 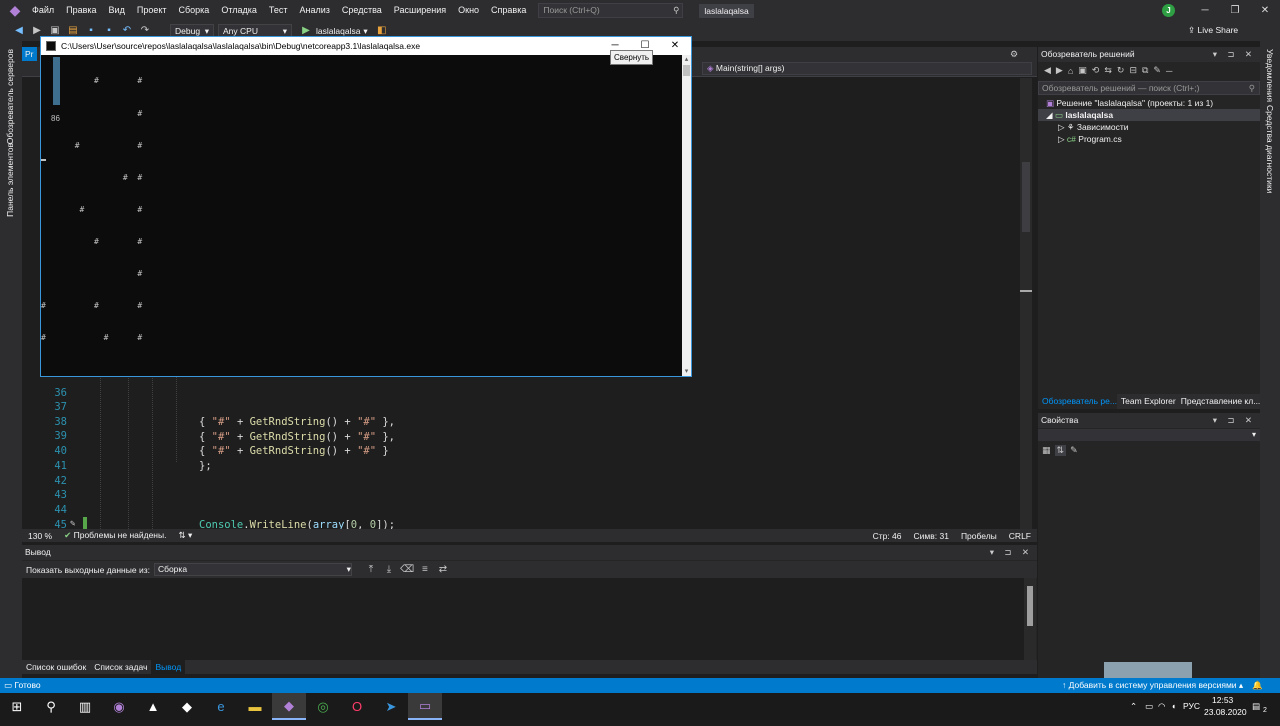 I want to click on cortana-app-icon: ◉, so click(x=119, y=706).